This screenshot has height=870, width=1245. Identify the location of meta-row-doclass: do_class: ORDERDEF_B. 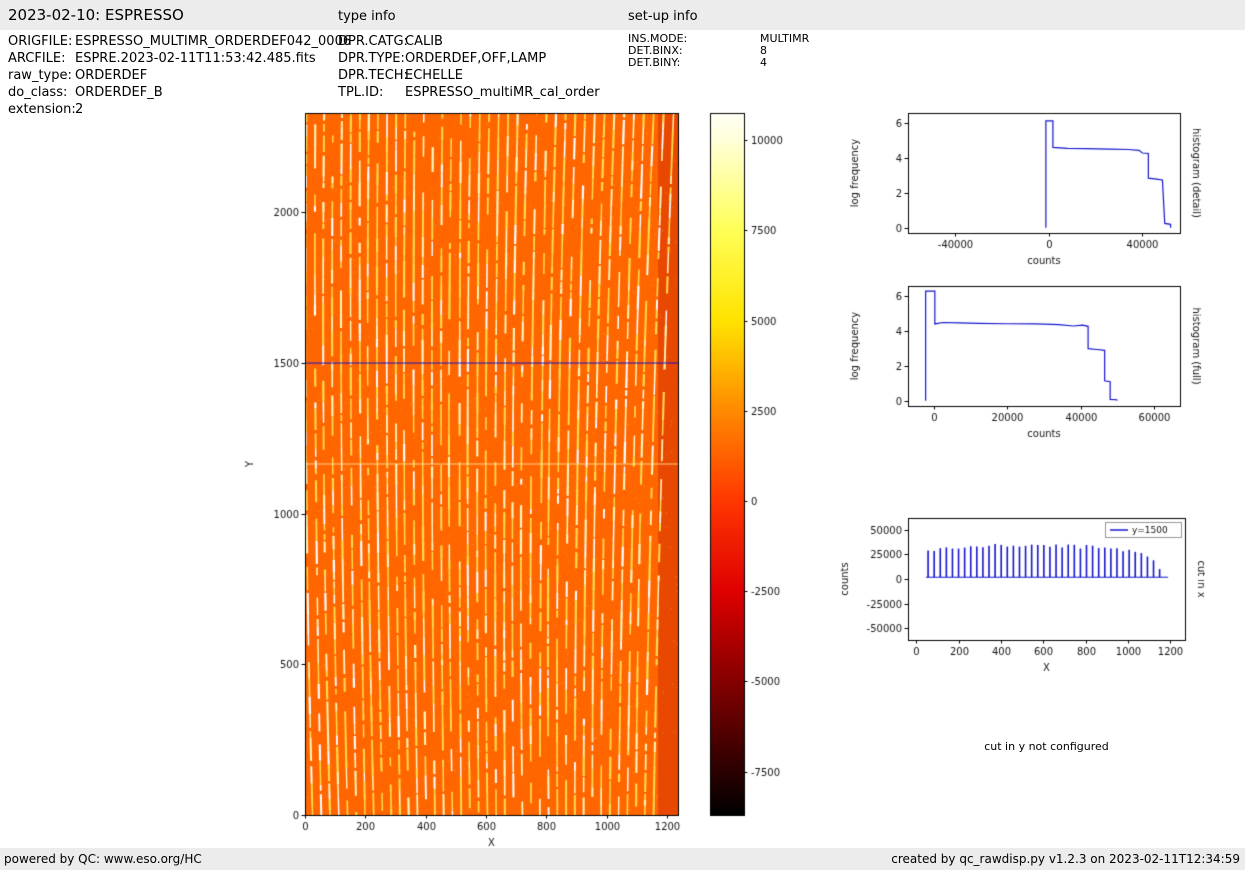
(179, 92).